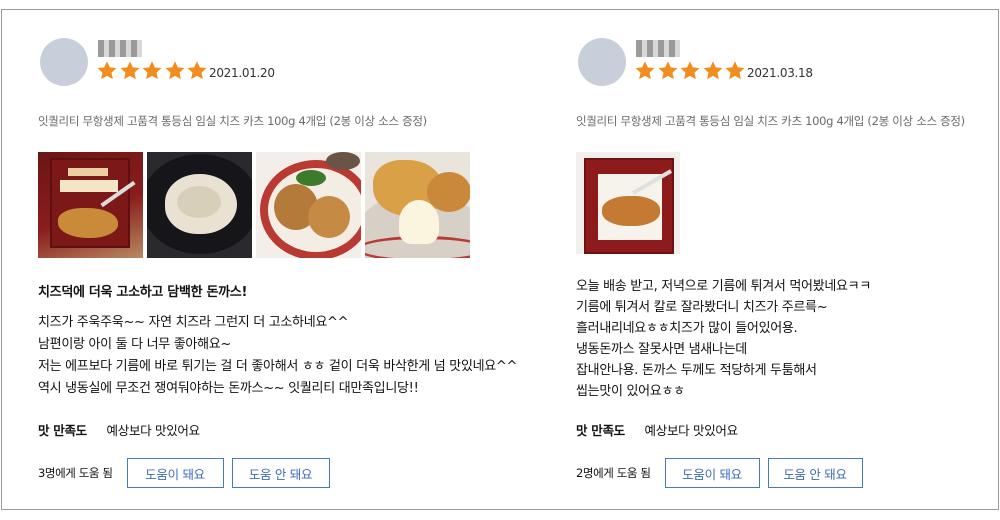 This screenshot has height=520, width=1000. Describe the element at coordinates (193, 322) in the screenshot. I see `review-line: 치즈가 주욱주욱~~ 자연 치즈라 그런지 더 고소하네요^^` at that location.